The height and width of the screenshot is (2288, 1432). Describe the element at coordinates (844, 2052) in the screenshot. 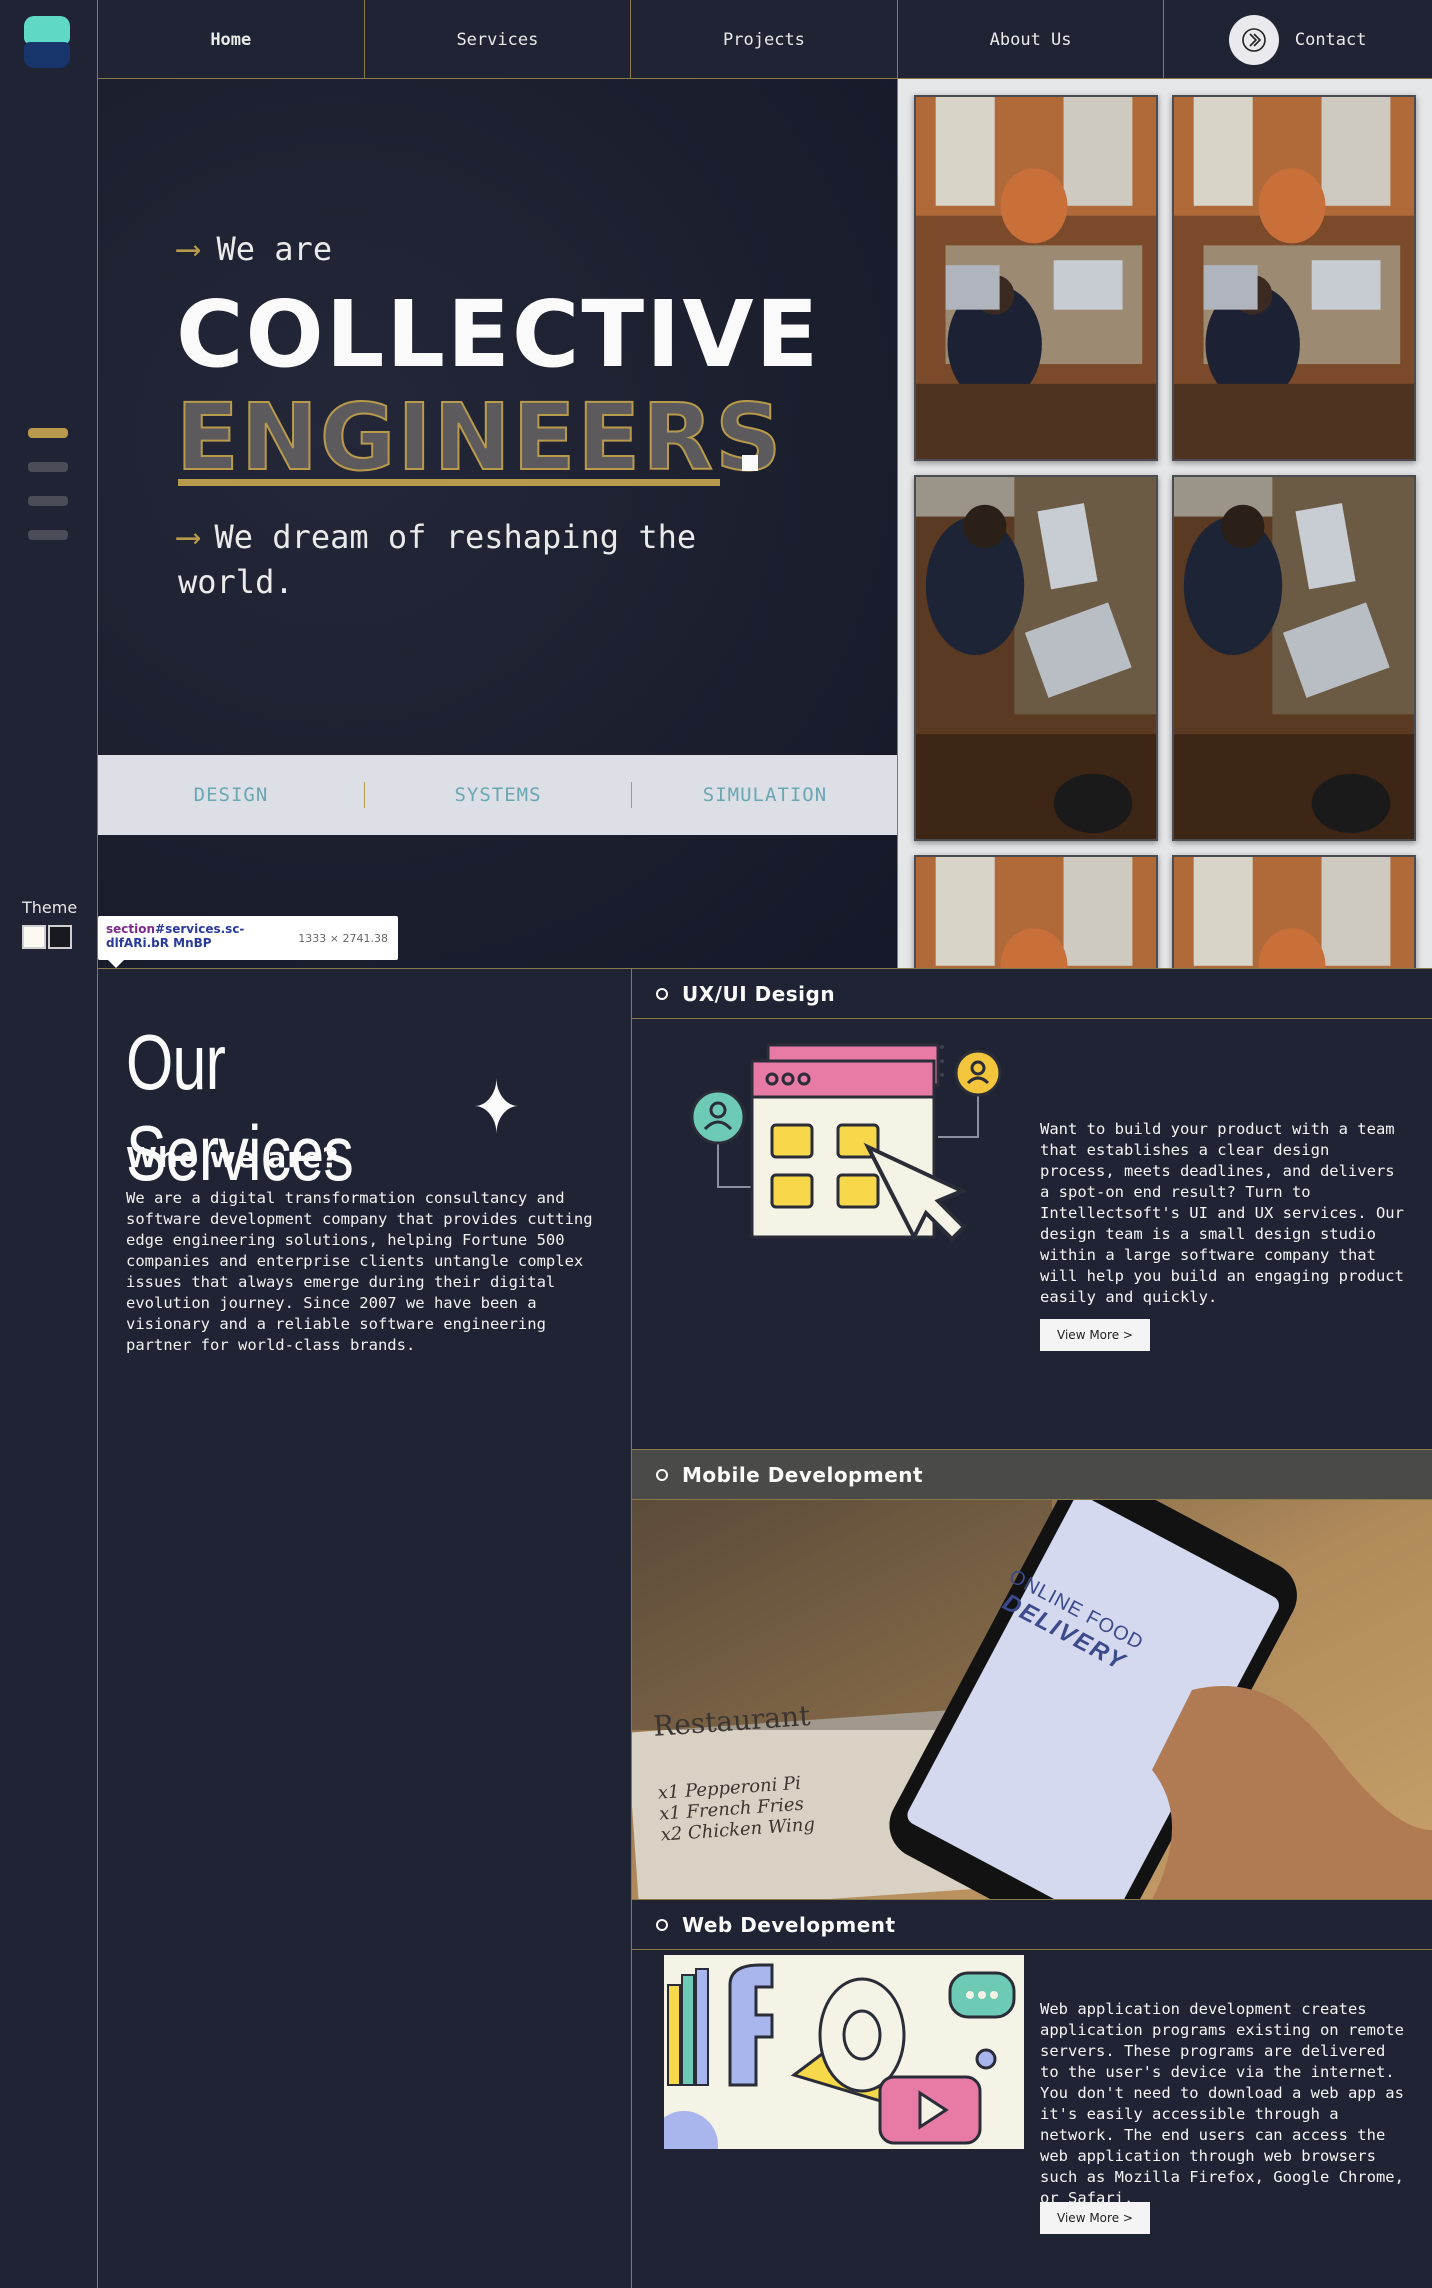

I see `web-marketing-illustration` at that location.